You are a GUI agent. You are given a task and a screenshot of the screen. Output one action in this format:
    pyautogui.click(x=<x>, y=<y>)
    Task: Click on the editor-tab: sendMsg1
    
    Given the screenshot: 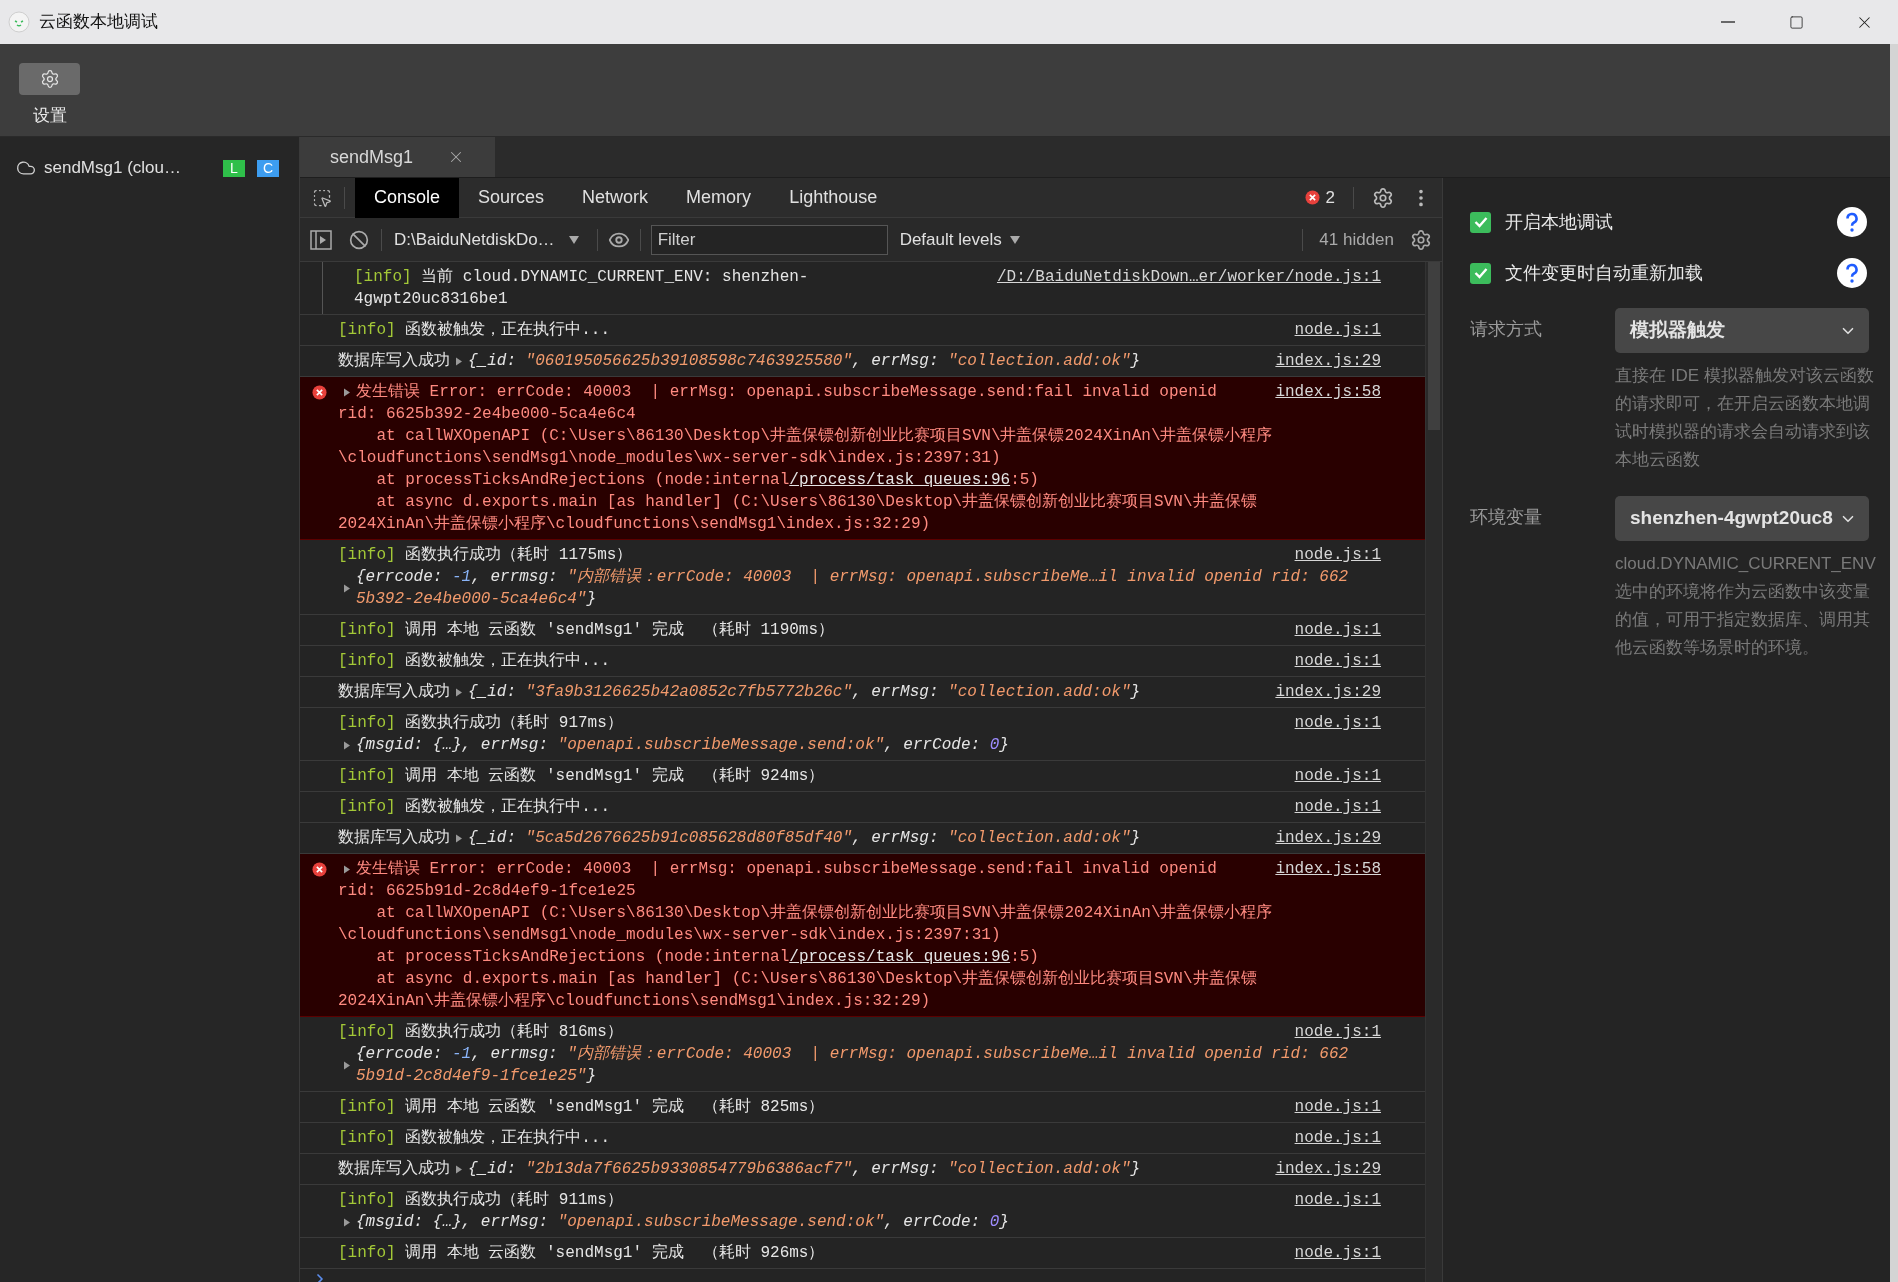 What is the action you would take?
    pyautogui.click(x=397, y=157)
    